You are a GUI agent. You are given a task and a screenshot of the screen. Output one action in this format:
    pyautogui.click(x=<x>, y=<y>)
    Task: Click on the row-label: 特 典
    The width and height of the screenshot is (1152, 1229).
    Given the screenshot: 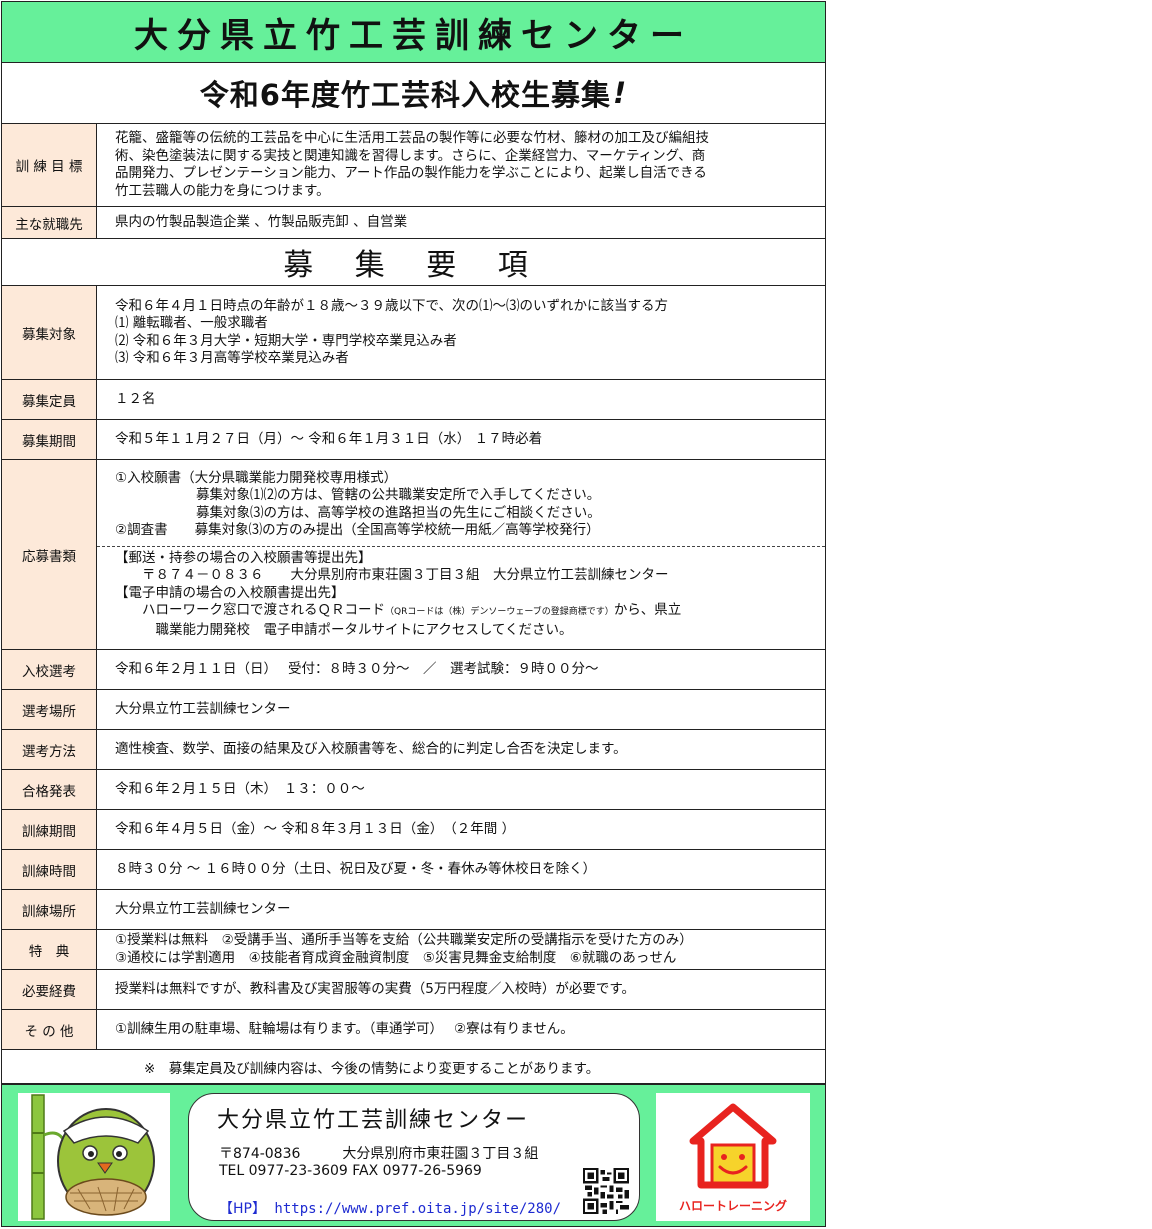 What is the action you would take?
    pyautogui.click(x=49, y=949)
    